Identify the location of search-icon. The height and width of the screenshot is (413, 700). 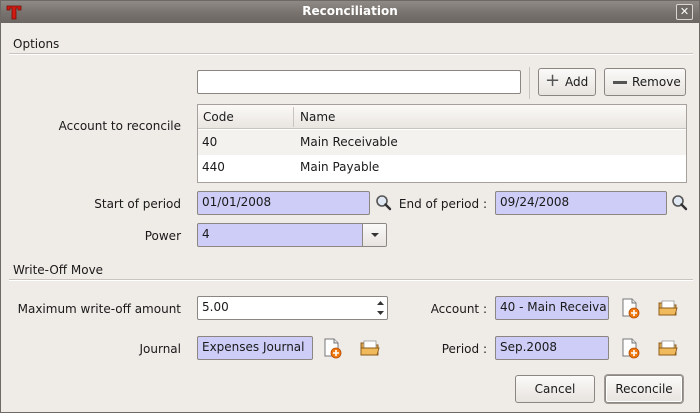
(680, 203).